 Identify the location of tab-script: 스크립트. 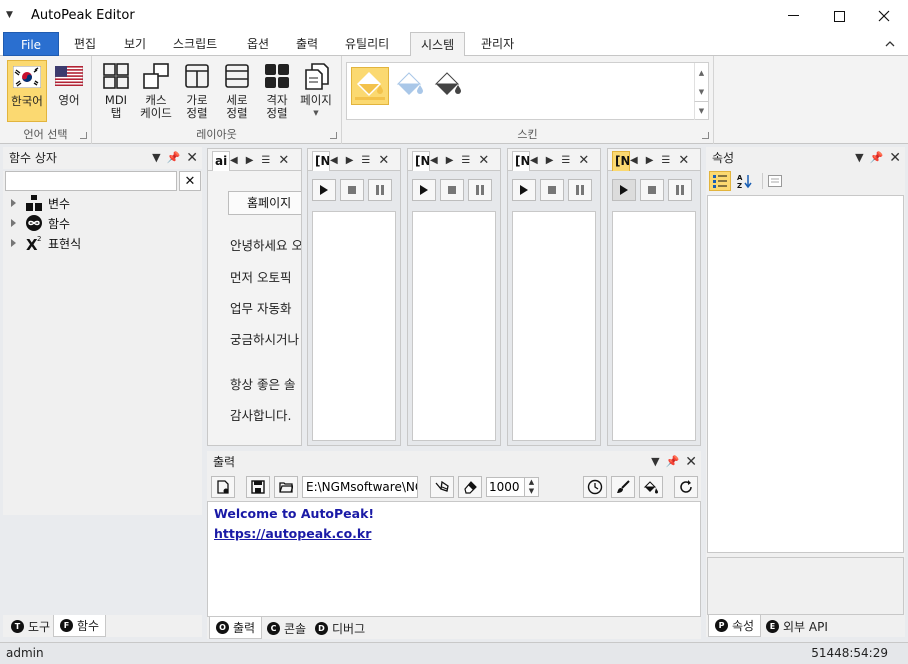
(195, 44).